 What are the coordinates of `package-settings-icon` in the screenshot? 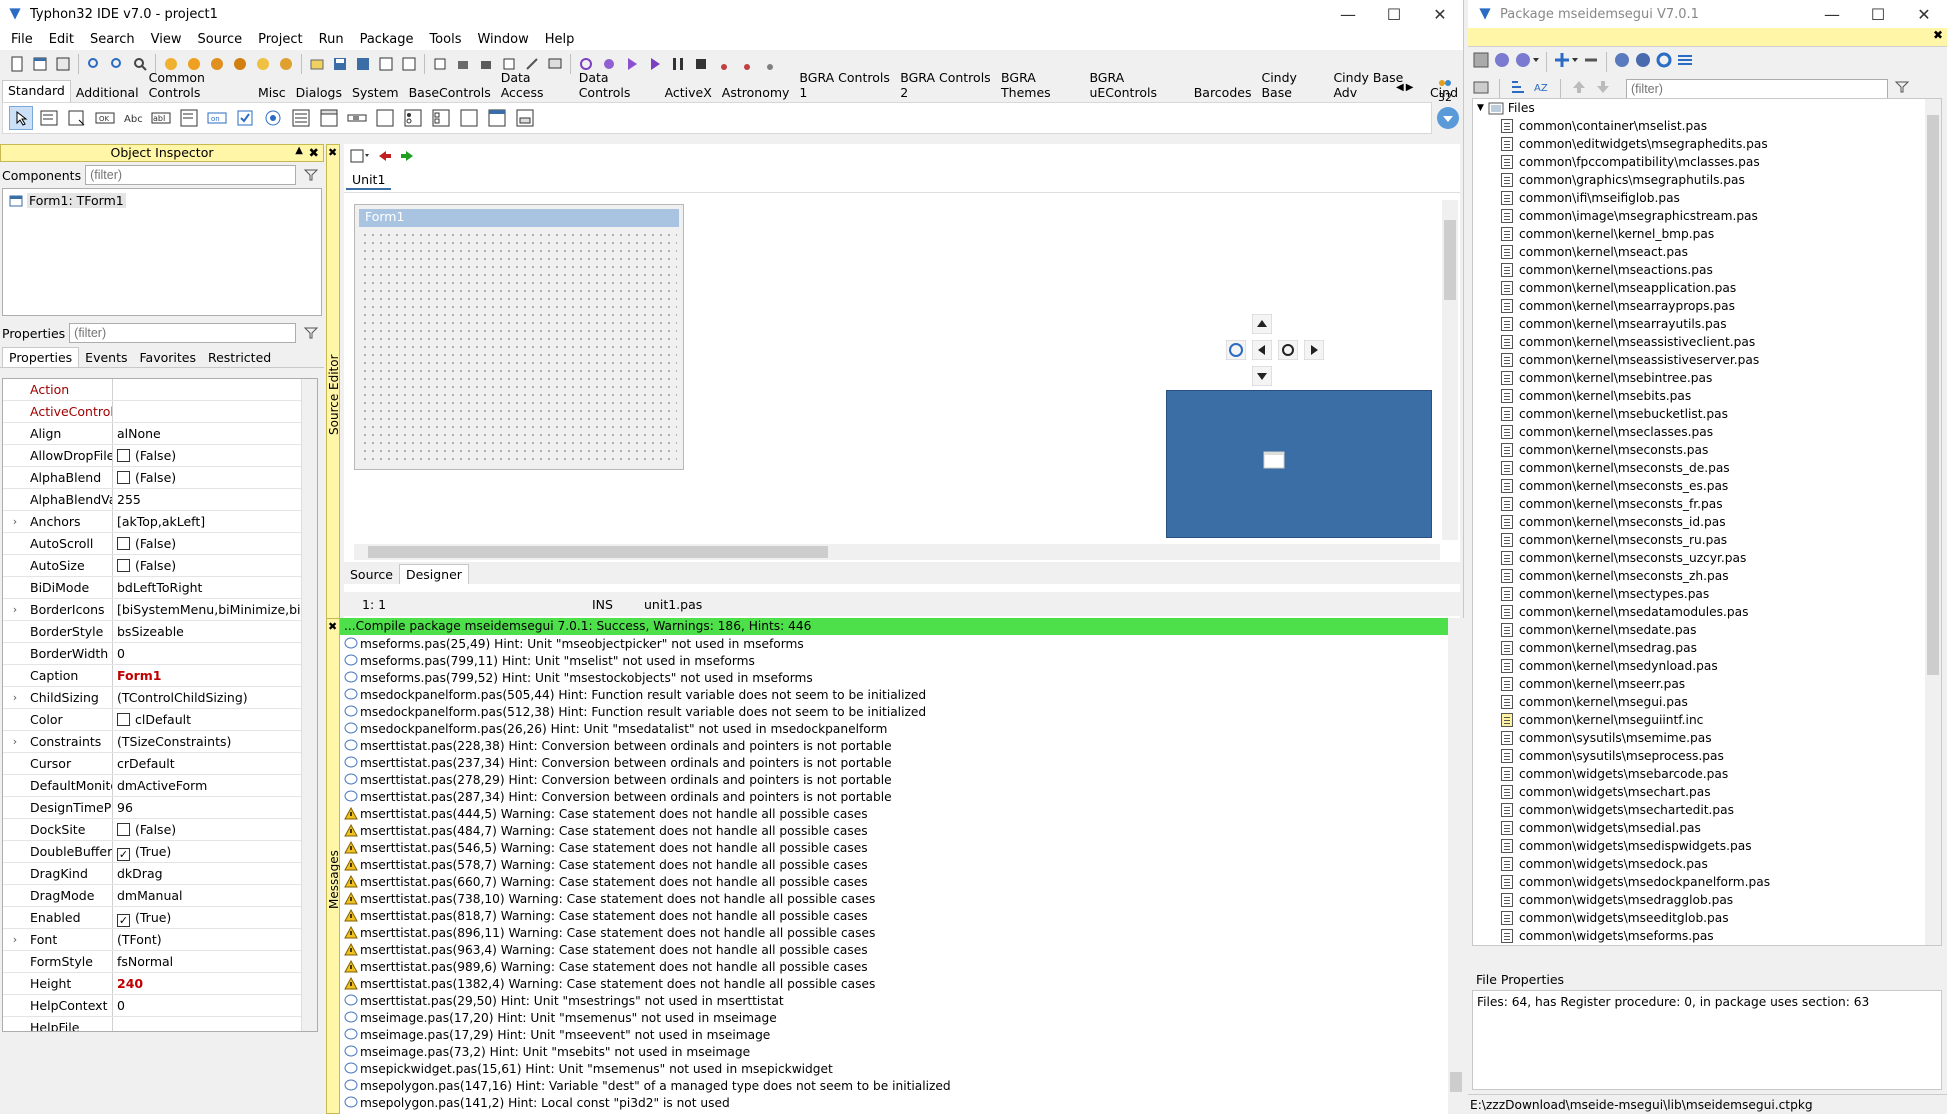 It's located at (286, 64).